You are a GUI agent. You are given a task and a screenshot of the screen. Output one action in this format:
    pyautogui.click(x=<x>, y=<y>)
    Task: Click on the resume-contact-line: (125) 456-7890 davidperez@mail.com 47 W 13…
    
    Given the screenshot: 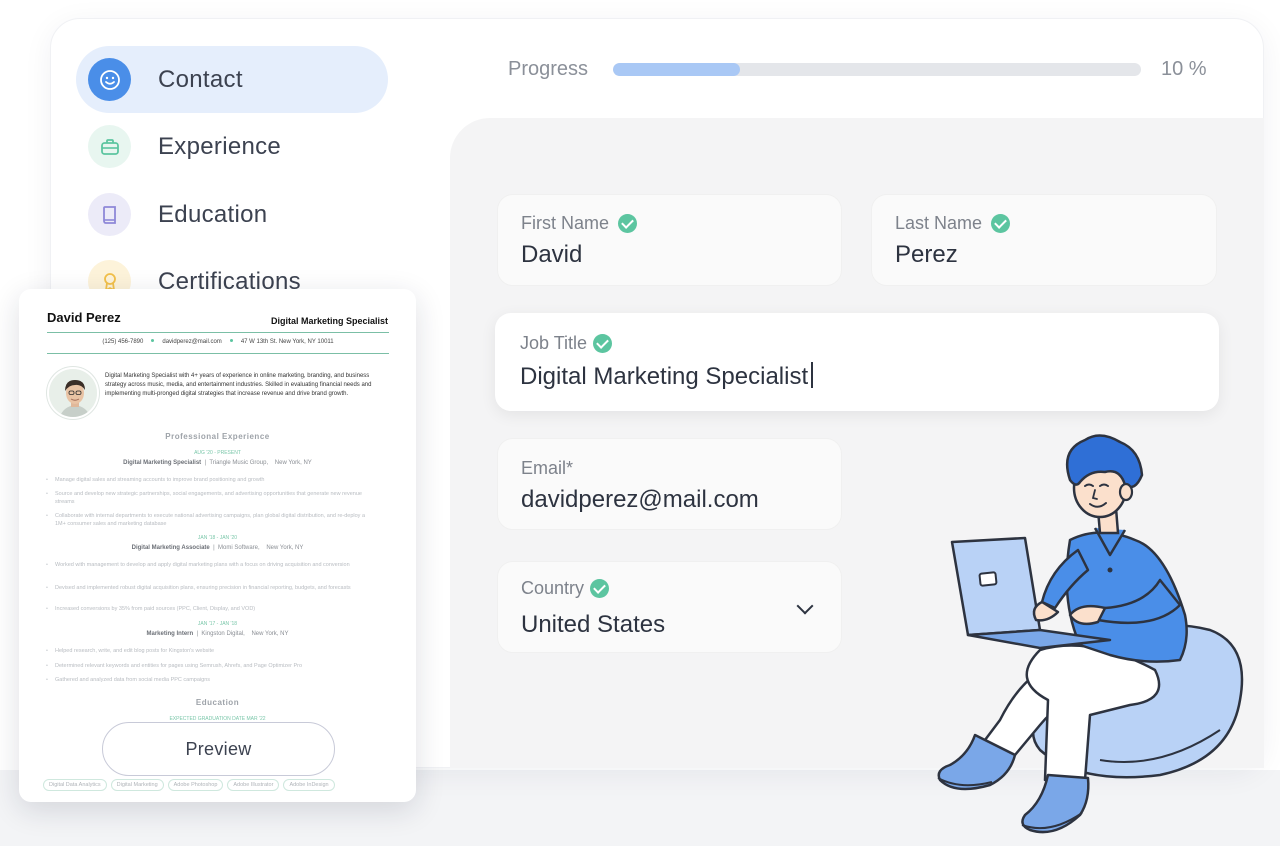 What is the action you would take?
    pyautogui.click(x=218, y=342)
    